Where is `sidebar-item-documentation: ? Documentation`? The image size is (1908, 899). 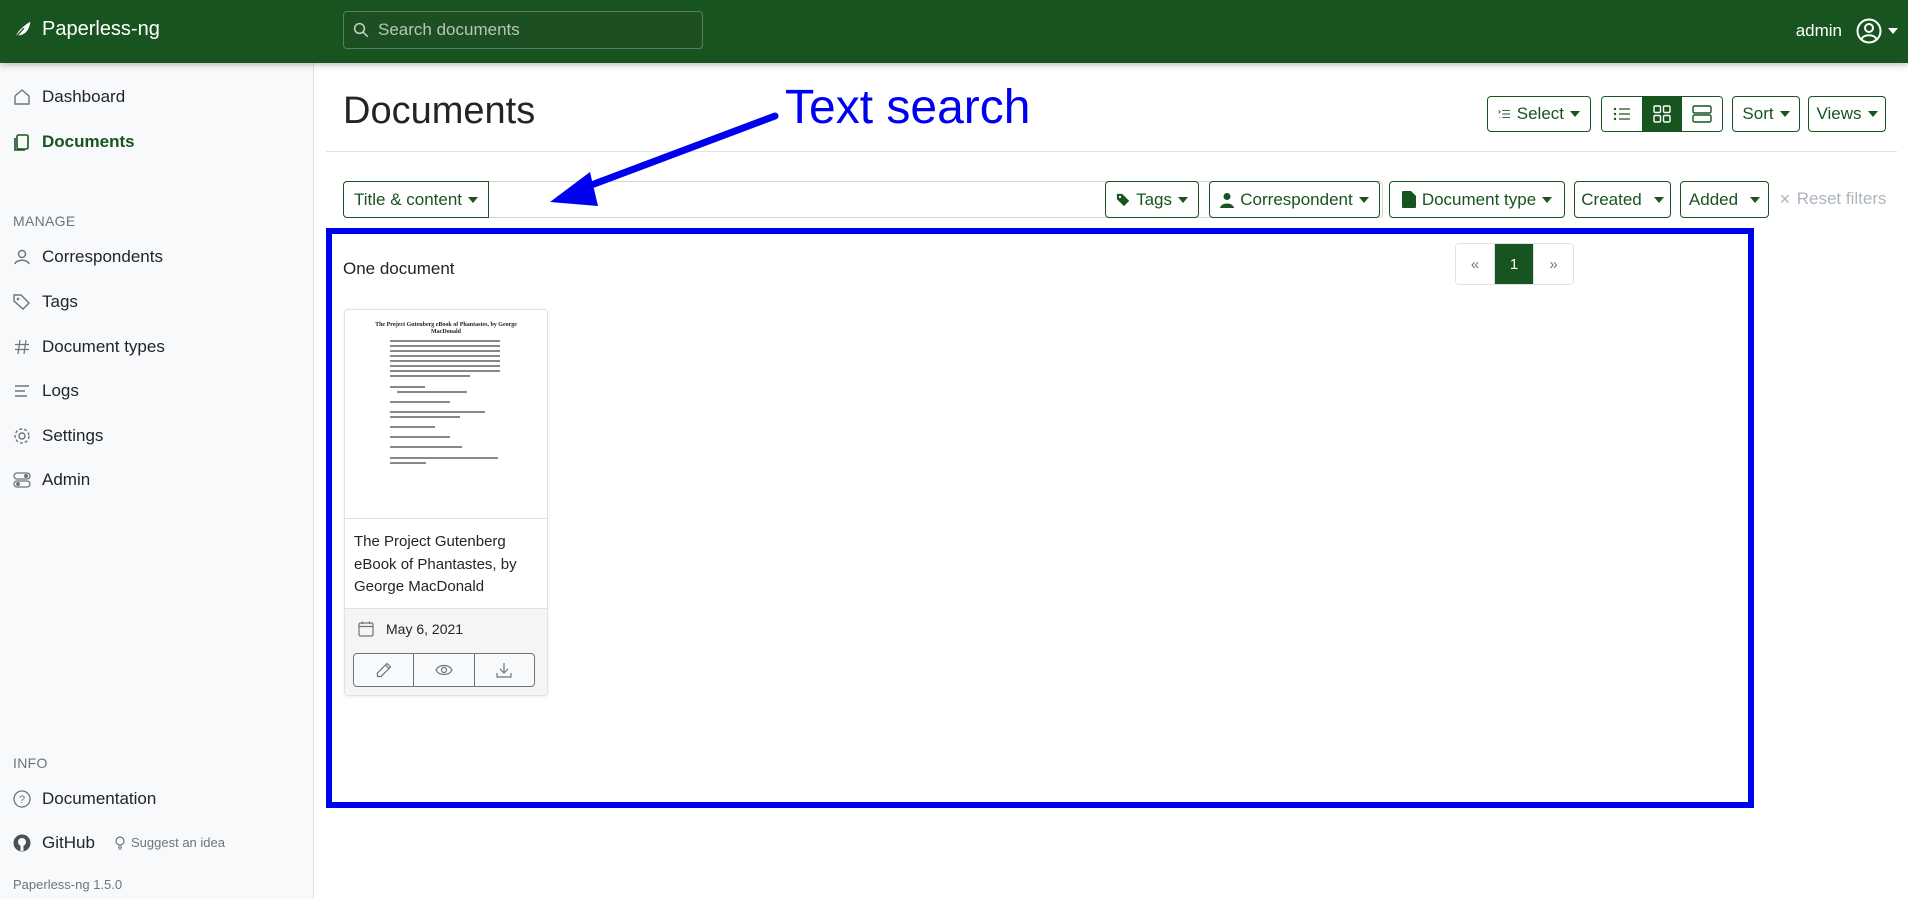 sidebar-item-documentation: ? Documentation is located at coordinates (84, 799).